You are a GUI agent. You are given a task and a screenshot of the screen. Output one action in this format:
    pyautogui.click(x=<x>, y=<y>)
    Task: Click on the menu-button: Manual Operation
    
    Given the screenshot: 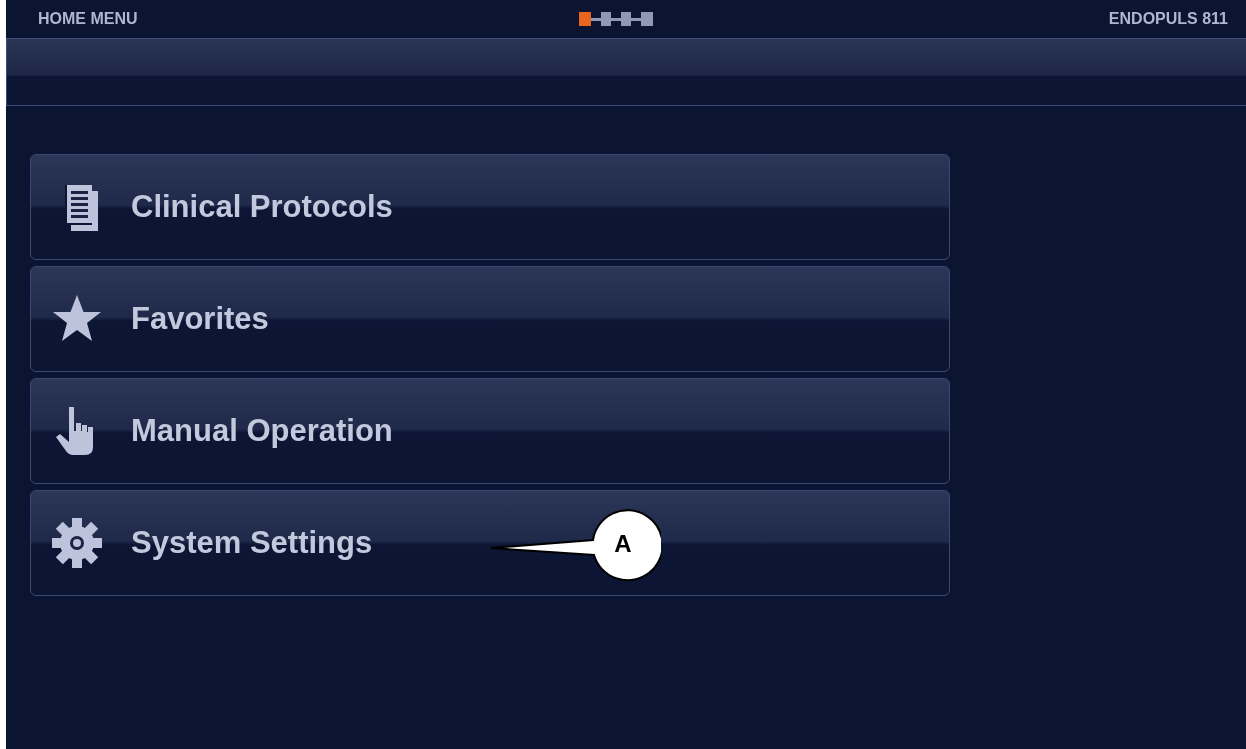 What is the action you would take?
    pyautogui.click(x=490, y=431)
    